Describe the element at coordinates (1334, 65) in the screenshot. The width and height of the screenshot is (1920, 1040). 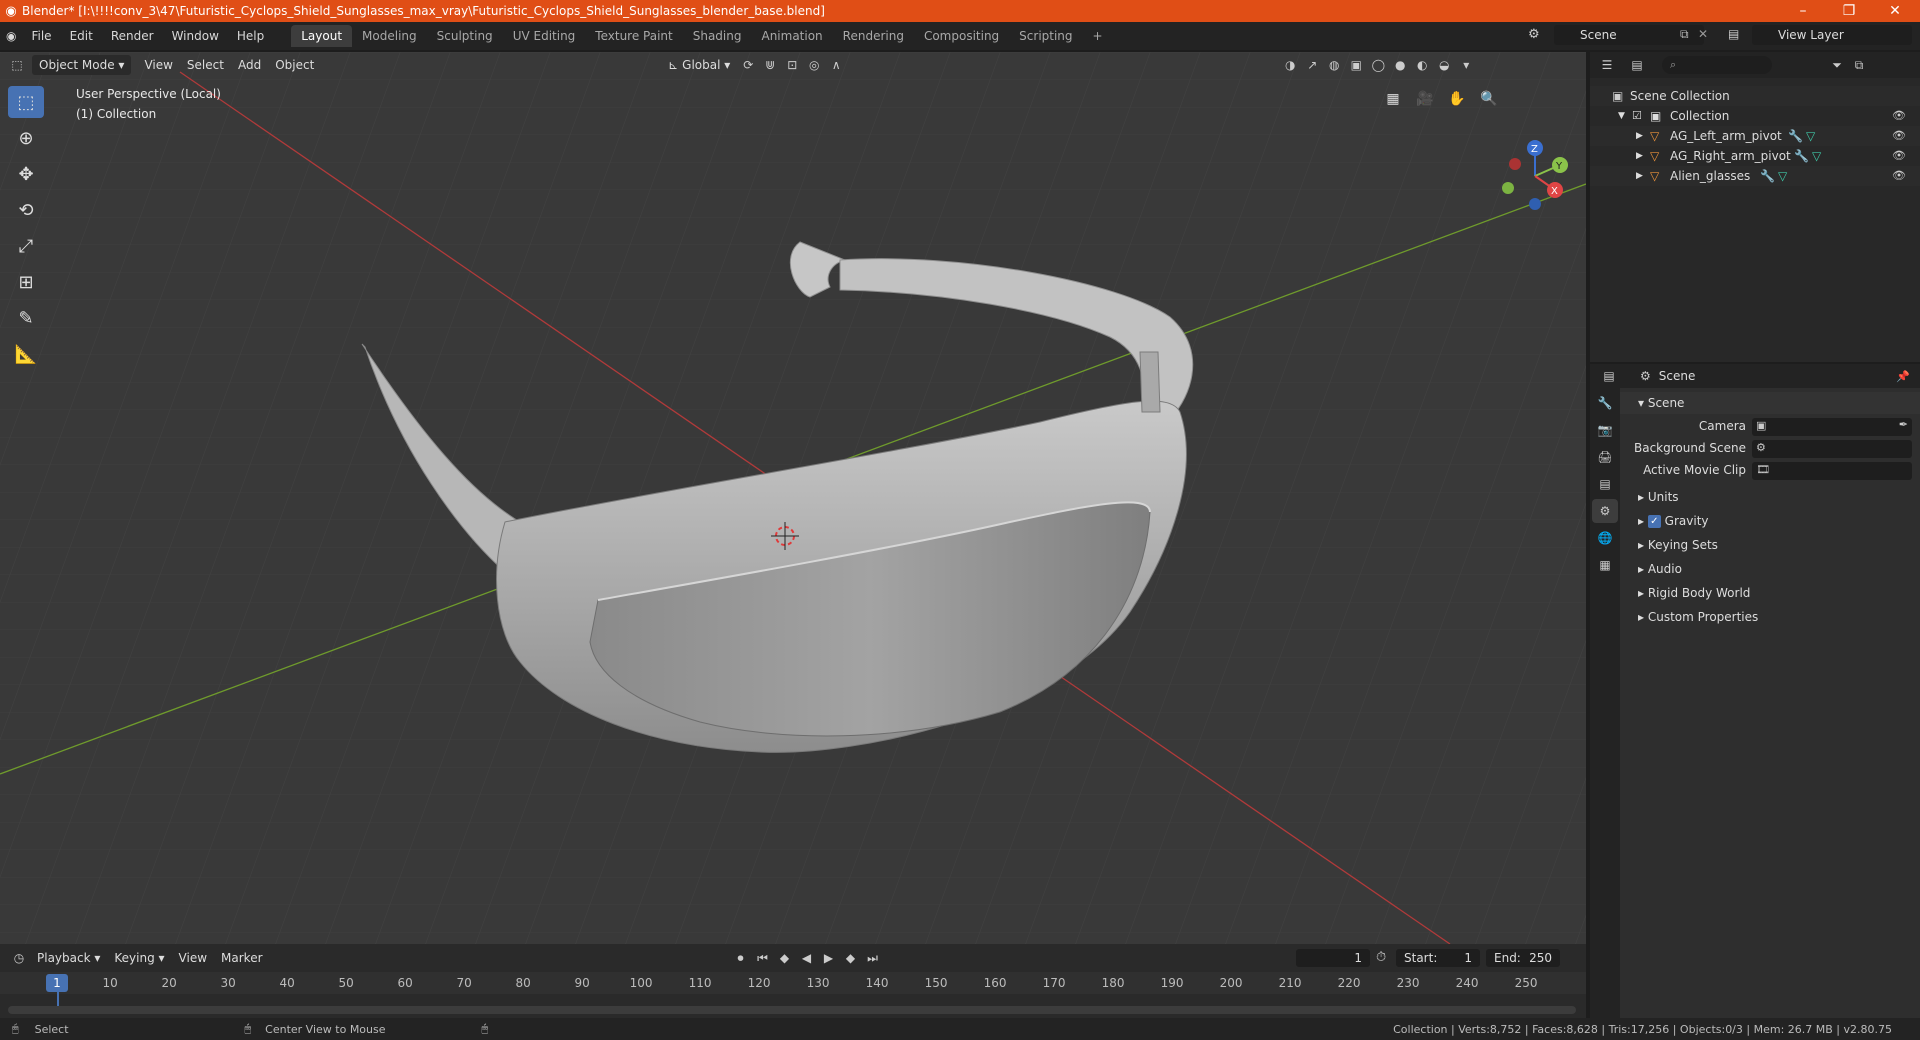
I see `overlay-toggle-icon: ◍` at that location.